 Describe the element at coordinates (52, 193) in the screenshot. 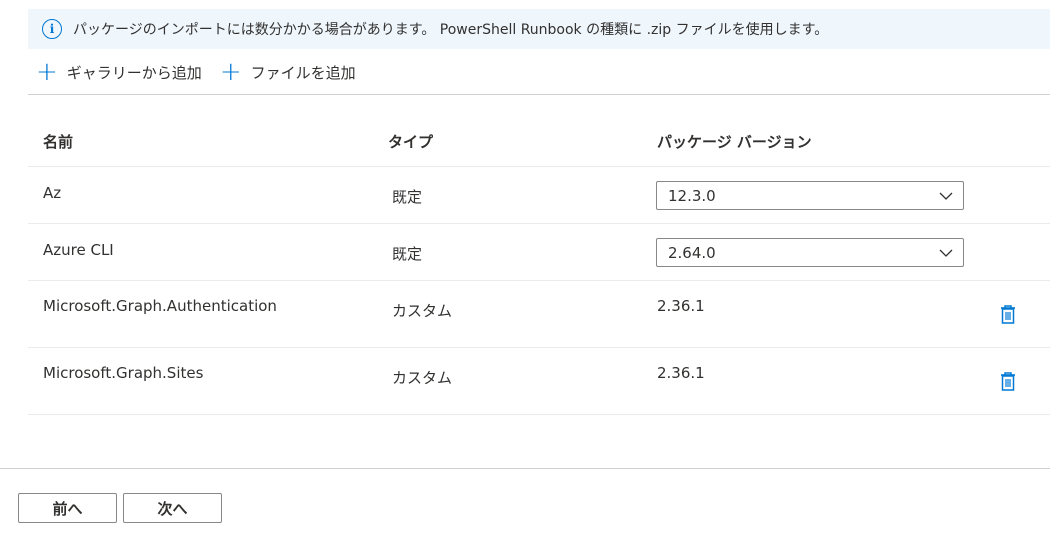

I see `package-name: Az` at that location.